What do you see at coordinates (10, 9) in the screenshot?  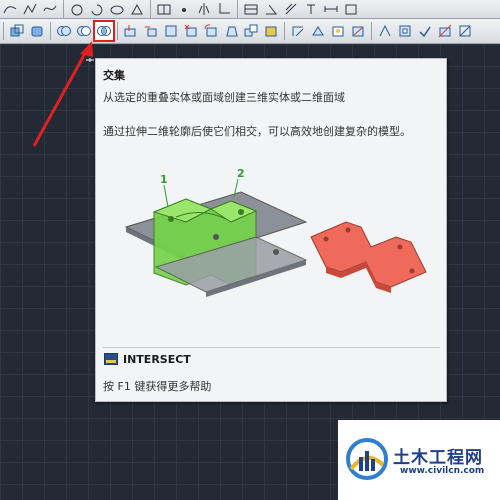 I see `arc-tool-icon` at bounding box center [10, 9].